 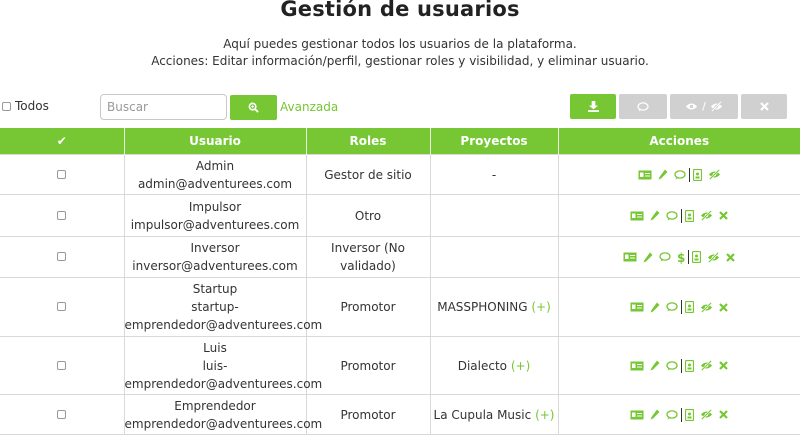 I want to click on download-button, so click(x=593, y=106).